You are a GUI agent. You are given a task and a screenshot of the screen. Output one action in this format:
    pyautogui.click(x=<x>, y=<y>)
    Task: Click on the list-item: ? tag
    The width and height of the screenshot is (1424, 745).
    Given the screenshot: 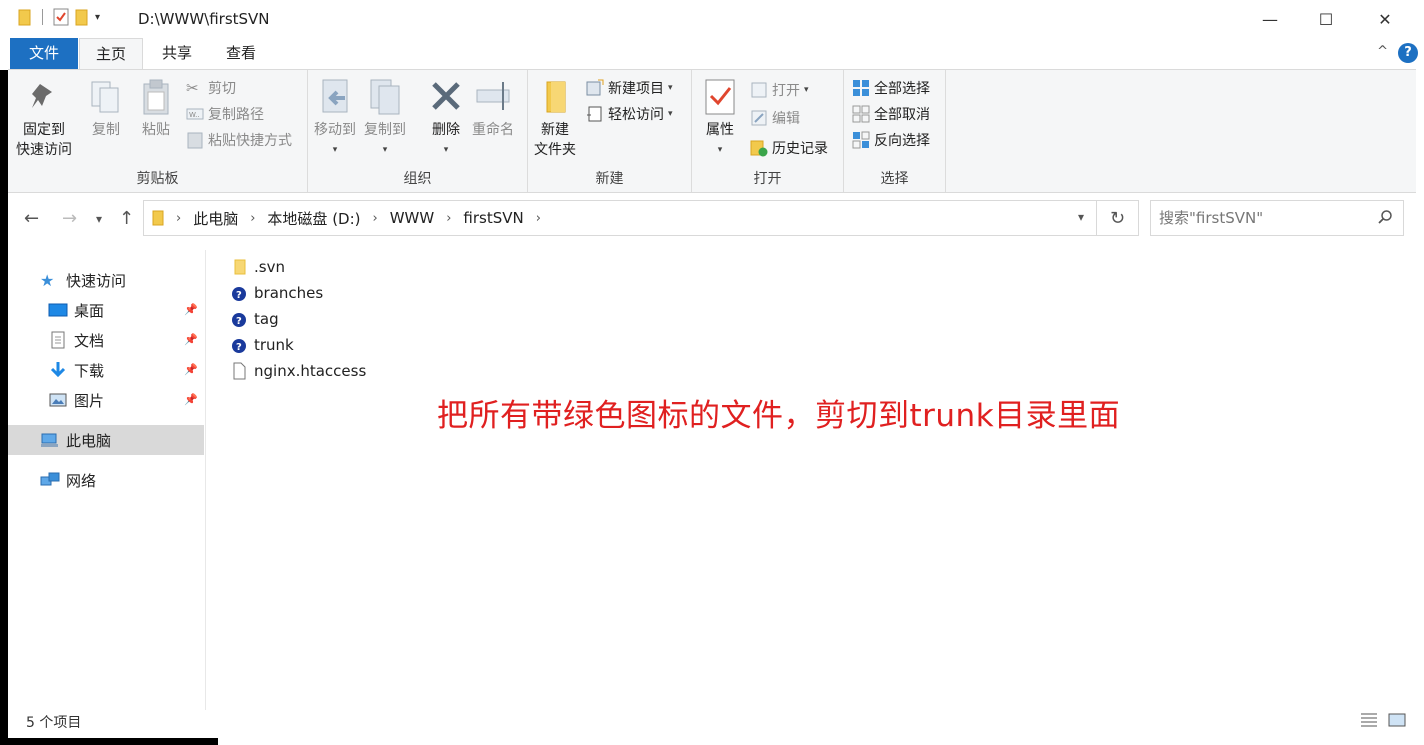 What is the action you would take?
    pyautogui.click(x=430, y=319)
    